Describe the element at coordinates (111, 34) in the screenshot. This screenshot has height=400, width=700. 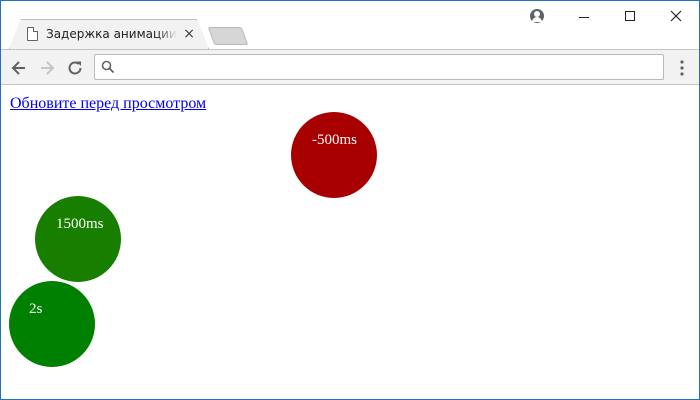
I see `tab-title: Задержка анимации в CSS3` at that location.